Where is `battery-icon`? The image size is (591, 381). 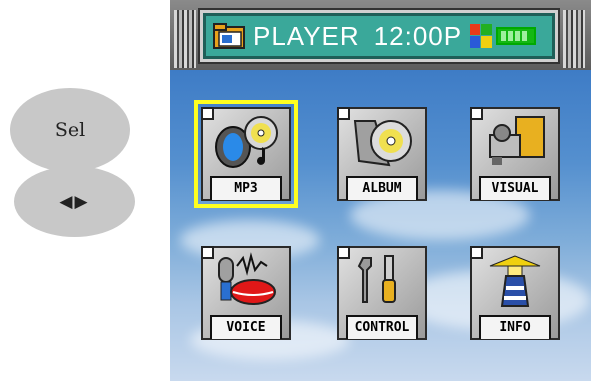
battery-icon is located at coordinates (516, 36).